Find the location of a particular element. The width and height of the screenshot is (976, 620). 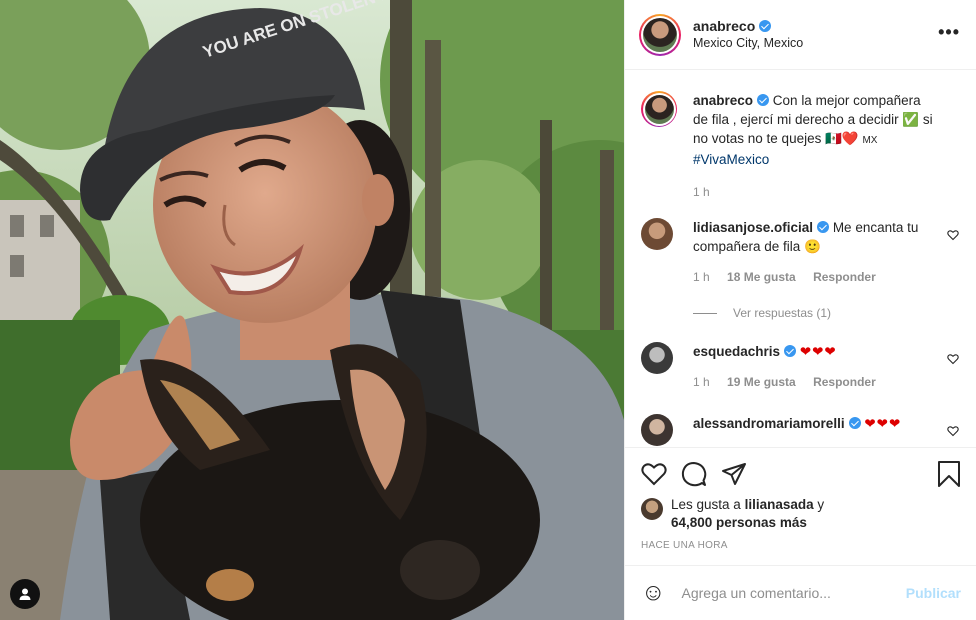

more-options-button: ••• is located at coordinates (949, 32).